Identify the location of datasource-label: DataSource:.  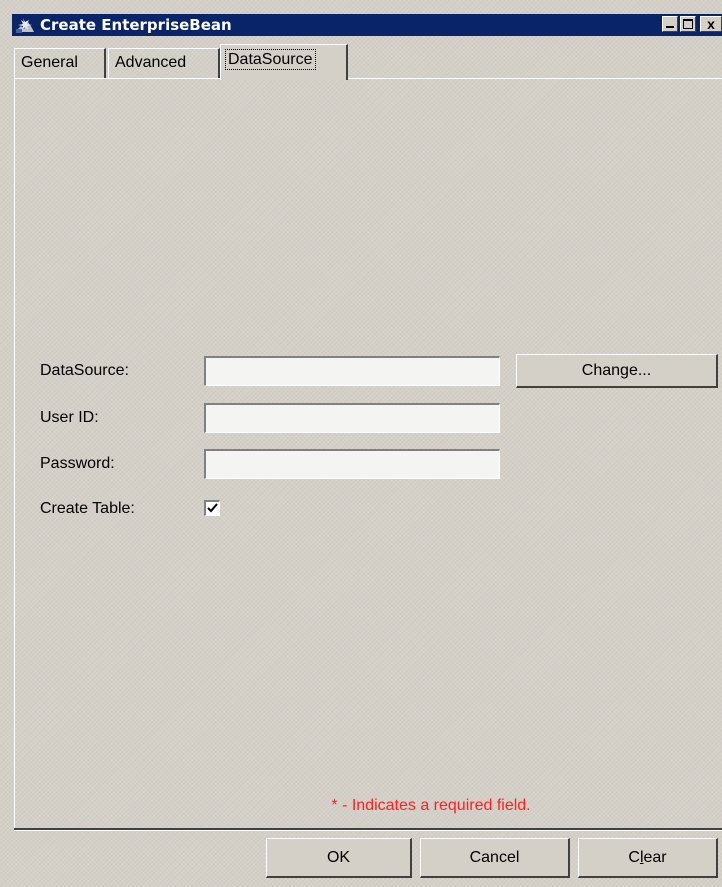
(84, 370).